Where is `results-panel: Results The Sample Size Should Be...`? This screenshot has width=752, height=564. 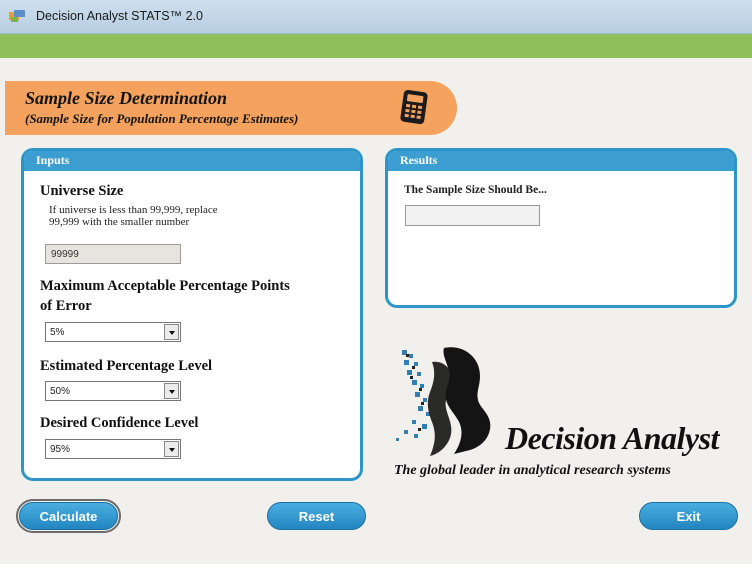
results-panel: Results The Sample Size Should Be... is located at coordinates (561, 228).